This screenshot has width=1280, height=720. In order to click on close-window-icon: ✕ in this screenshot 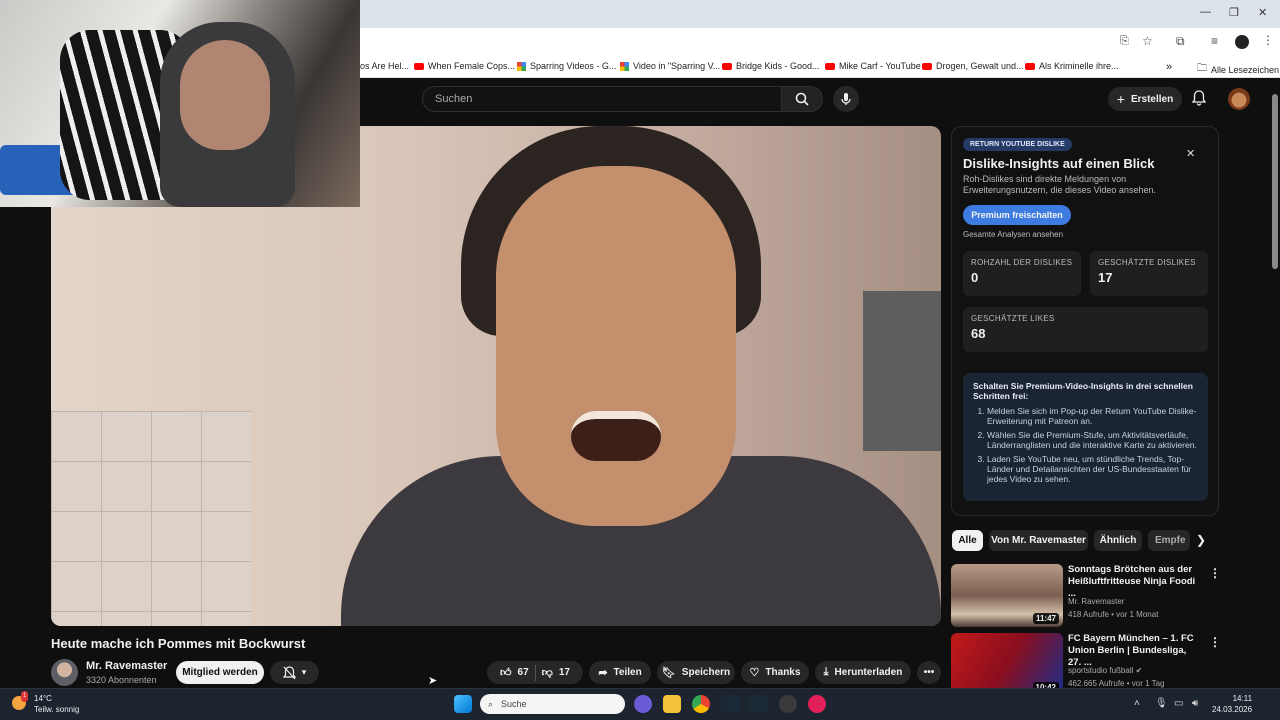, I will do `click(1262, 12)`.